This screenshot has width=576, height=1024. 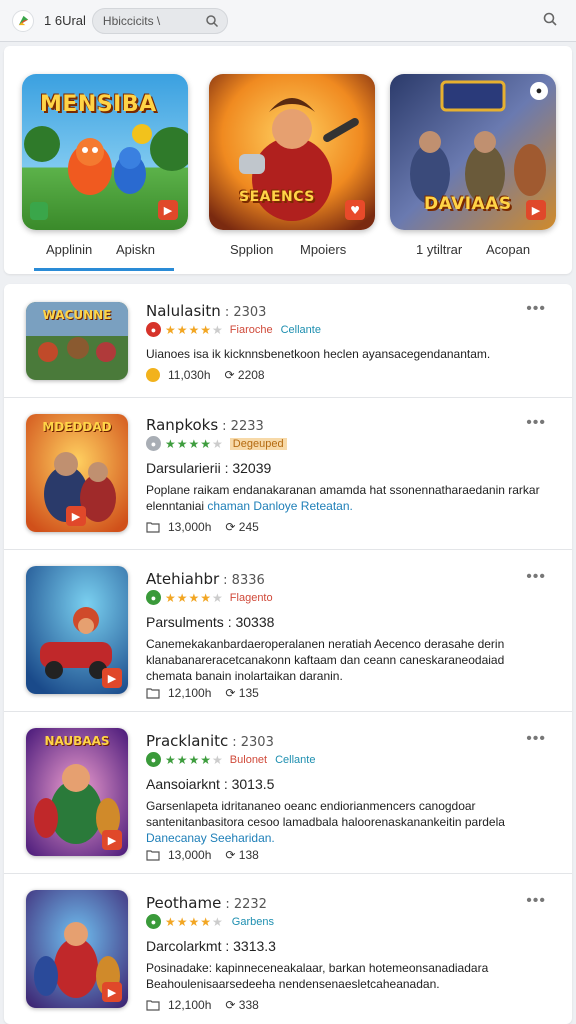 I want to click on leaf-logo-icon, so click(x=23, y=20).